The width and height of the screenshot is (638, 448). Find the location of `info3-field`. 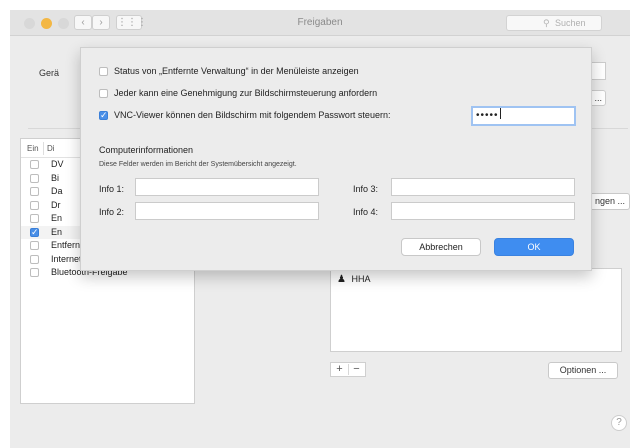

info3-field is located at coordinates (483, 187).